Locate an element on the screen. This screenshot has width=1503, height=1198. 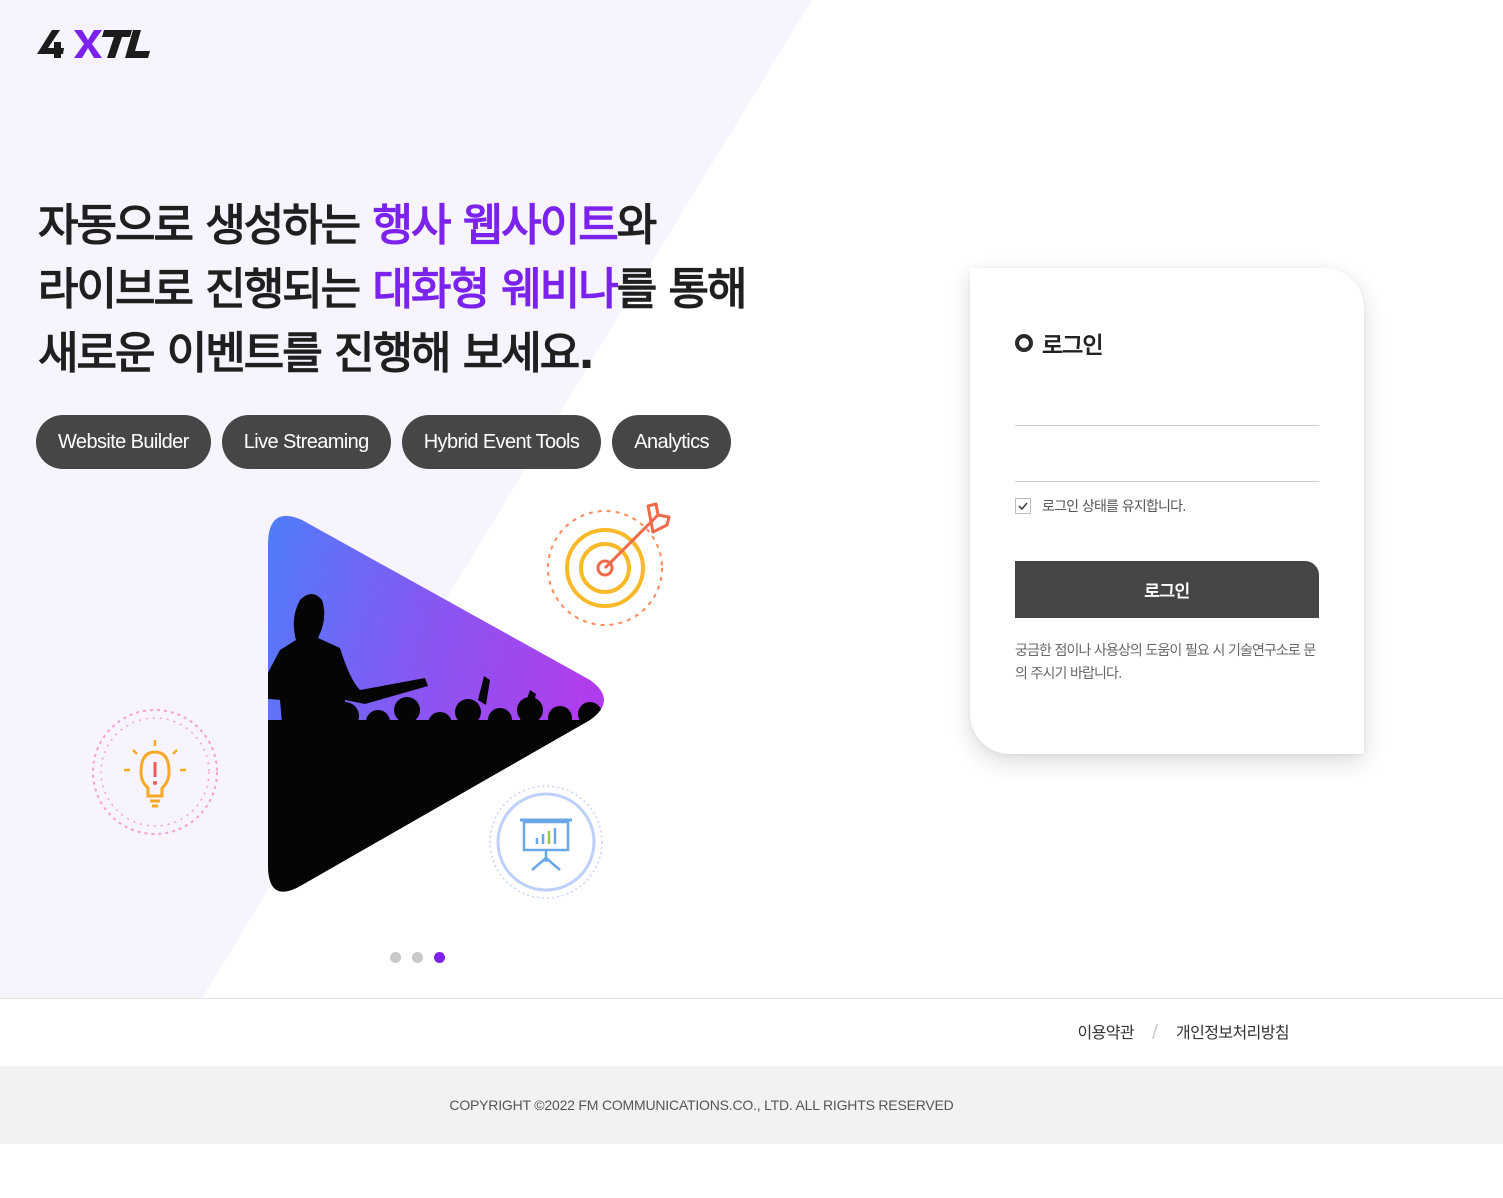
circle-bullet-icon is located at coordinates (1024, 343).